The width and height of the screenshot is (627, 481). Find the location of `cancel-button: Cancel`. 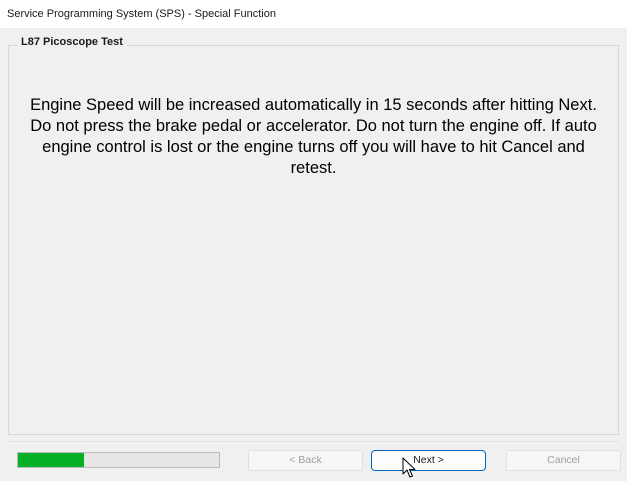

cancel-button: Cancel is located at coordinates (563, 460).